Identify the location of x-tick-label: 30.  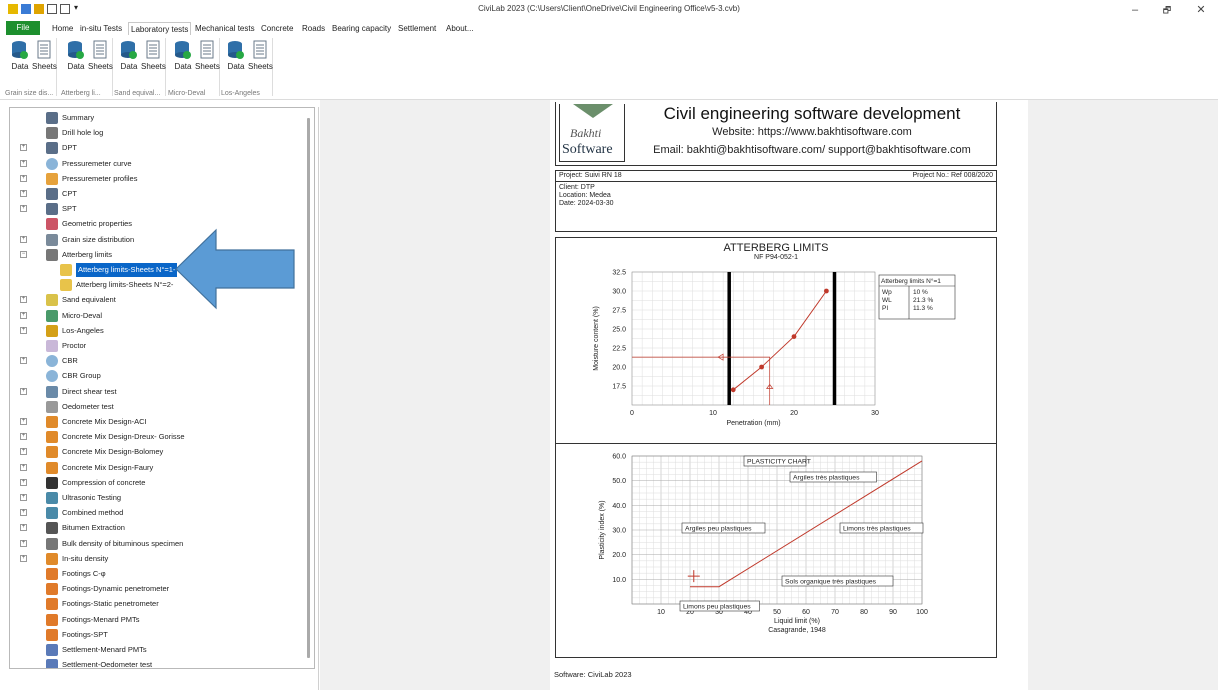
(875, 413).